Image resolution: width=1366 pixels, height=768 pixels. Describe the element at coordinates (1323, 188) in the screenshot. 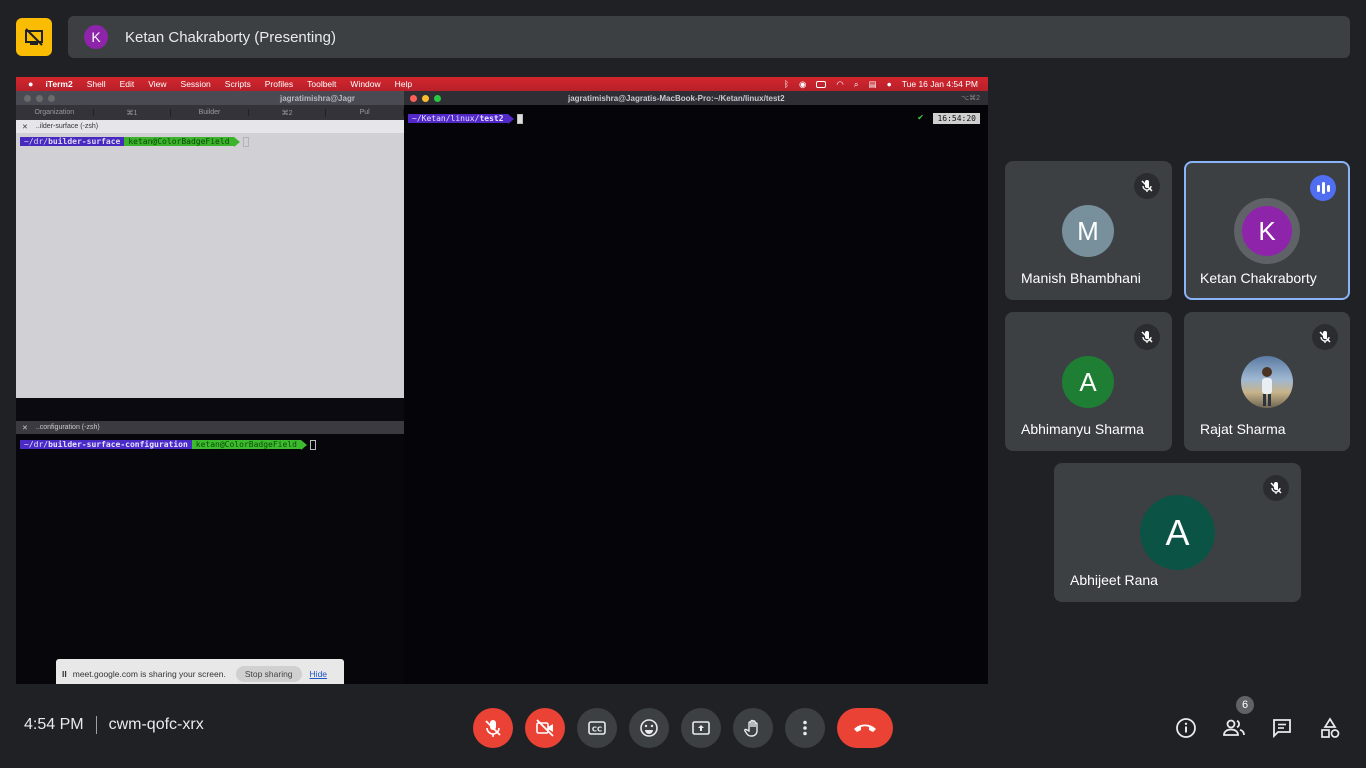

I see `speaking-indicator-icon` at that location.